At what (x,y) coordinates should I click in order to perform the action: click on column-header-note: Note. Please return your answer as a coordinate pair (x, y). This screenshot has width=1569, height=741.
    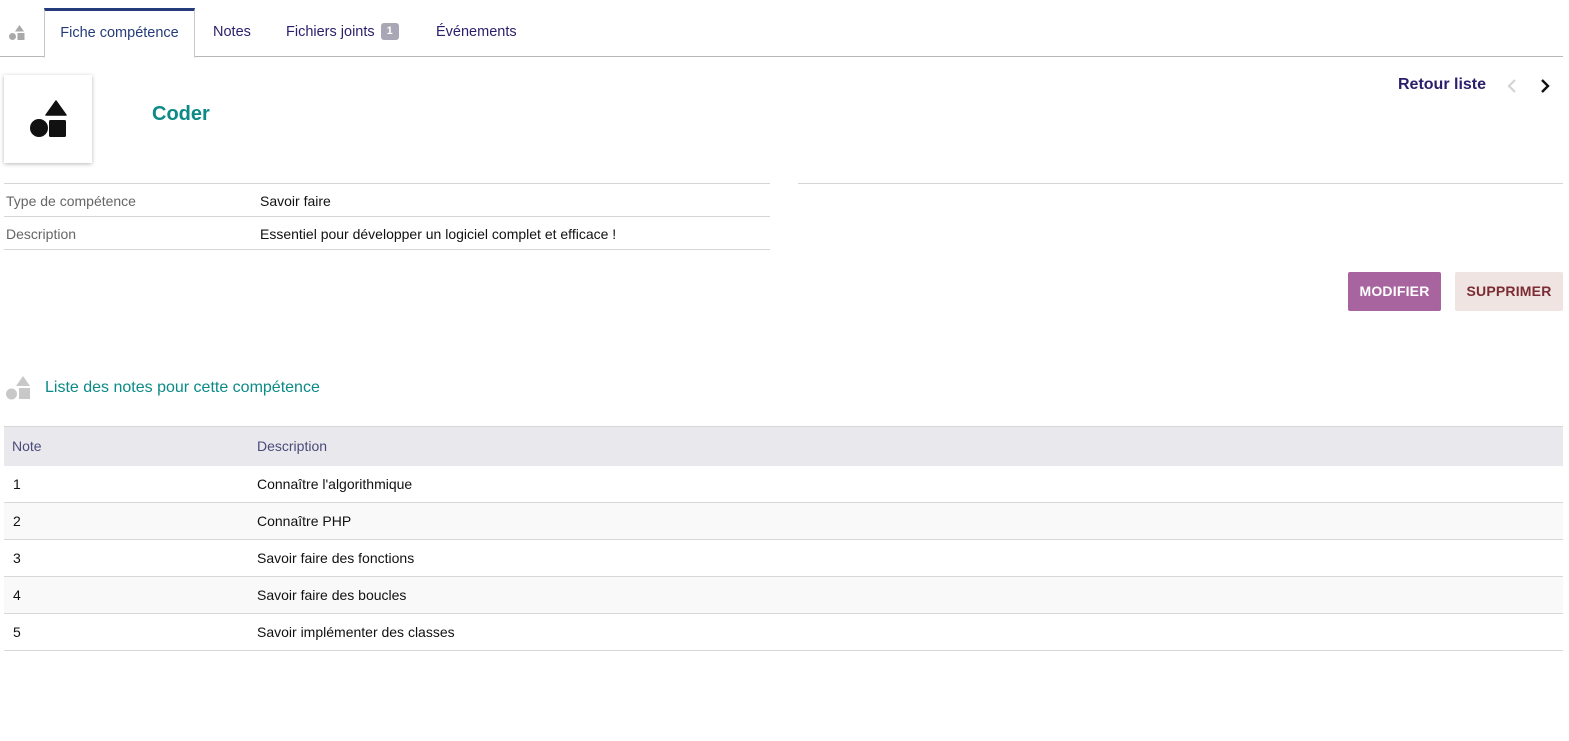
    Looking at the image, I should click on (27, 446).